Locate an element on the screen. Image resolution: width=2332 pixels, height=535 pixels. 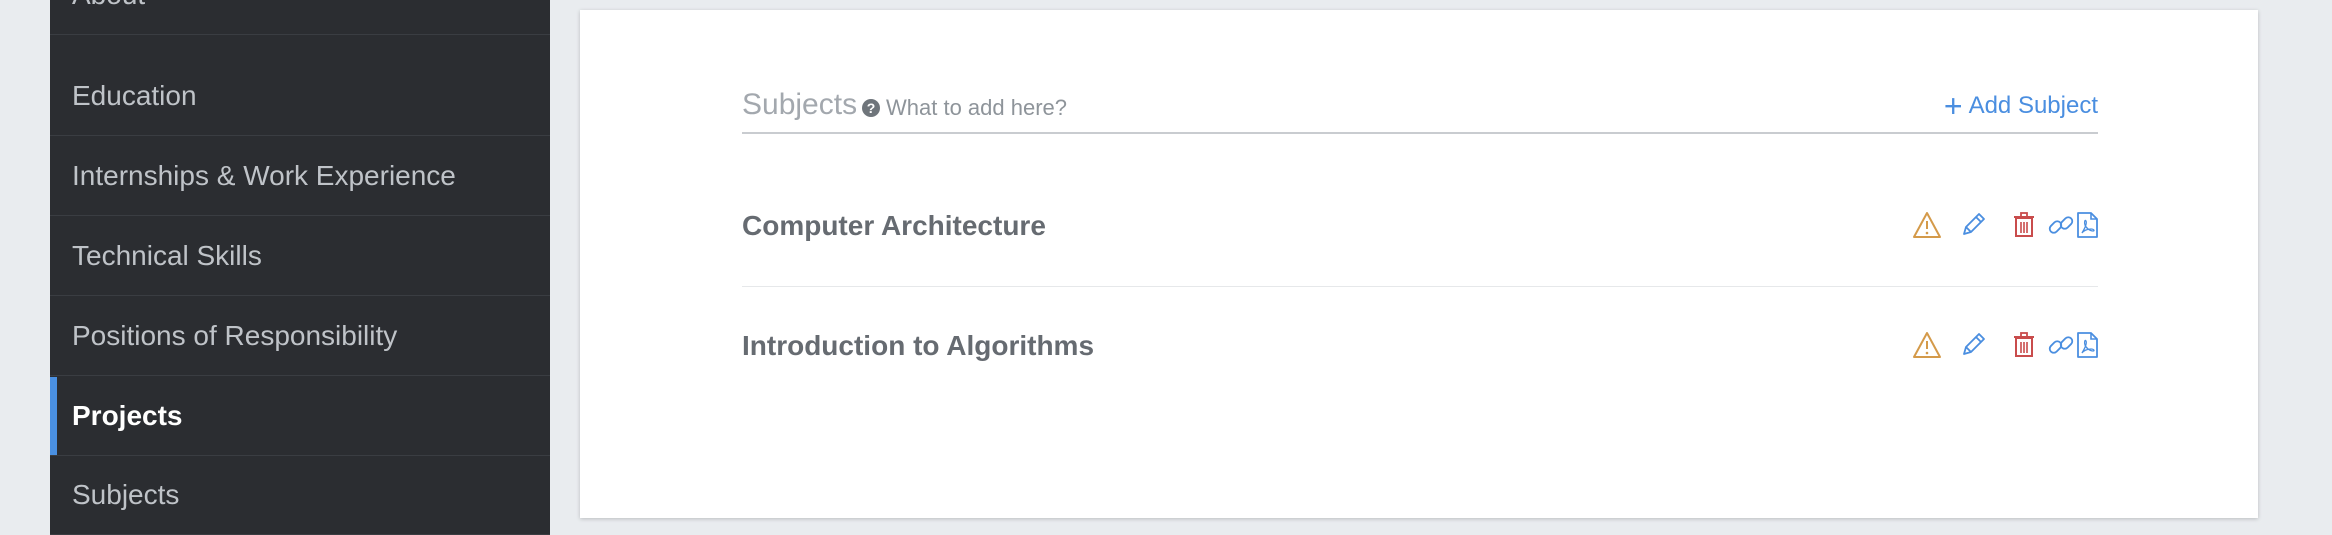
add-subject-button: + Add Subject is located at coordinates (2020, 106).